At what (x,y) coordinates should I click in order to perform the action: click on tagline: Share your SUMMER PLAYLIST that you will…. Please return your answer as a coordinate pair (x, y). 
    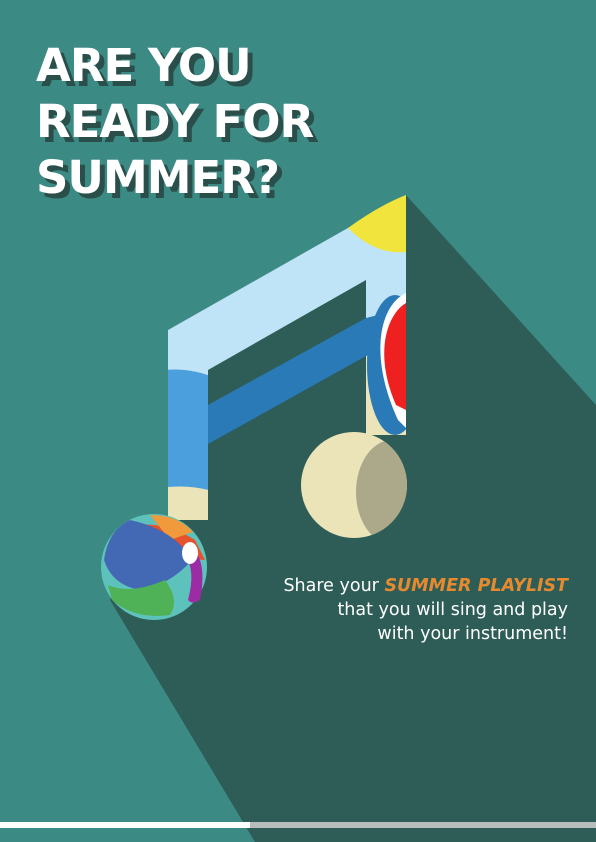
    Looking at the image, I should click on (378, 610).